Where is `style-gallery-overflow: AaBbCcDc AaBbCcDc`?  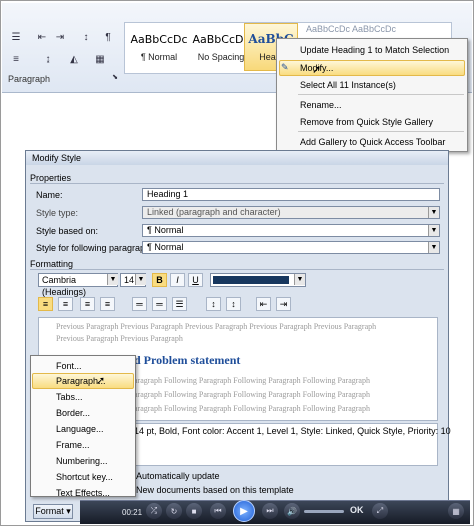
style-gallery-overflow: AaBbCcDc AaBbCcDc is located at coordinates (351, 29).